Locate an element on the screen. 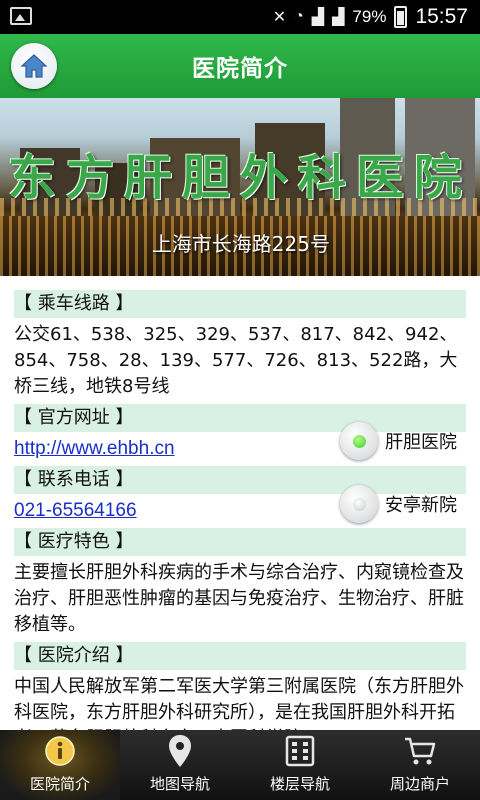  tab-nearby-shops: 周边商户 is located at coordinates (420, 765).